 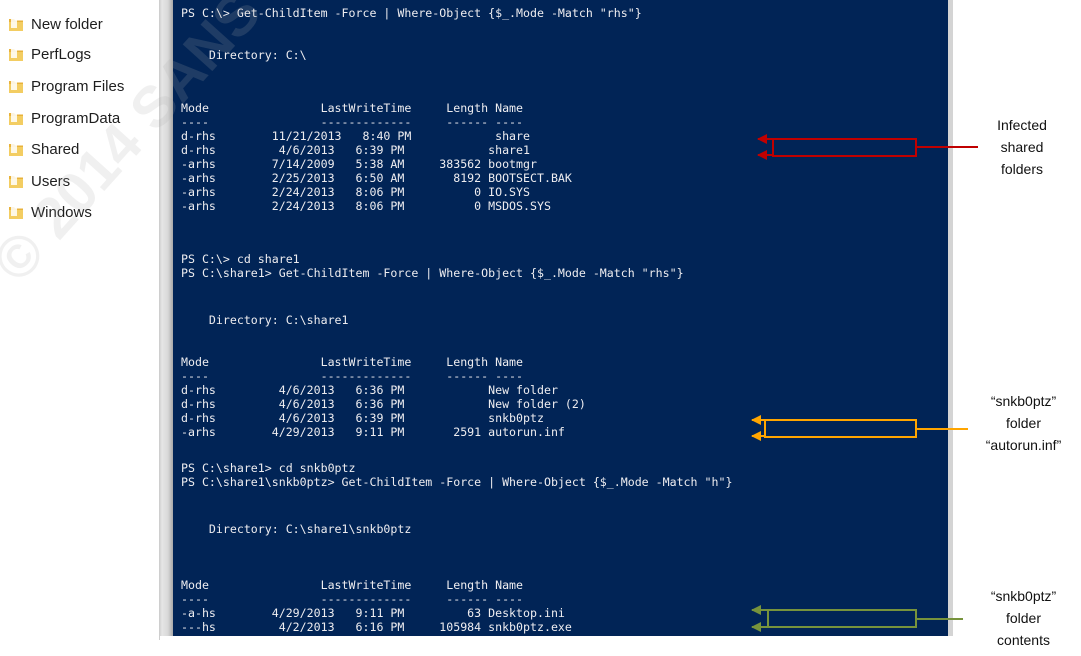 I want to click on callout-snkb0ptz-autorun, so click(x=859, y=428).